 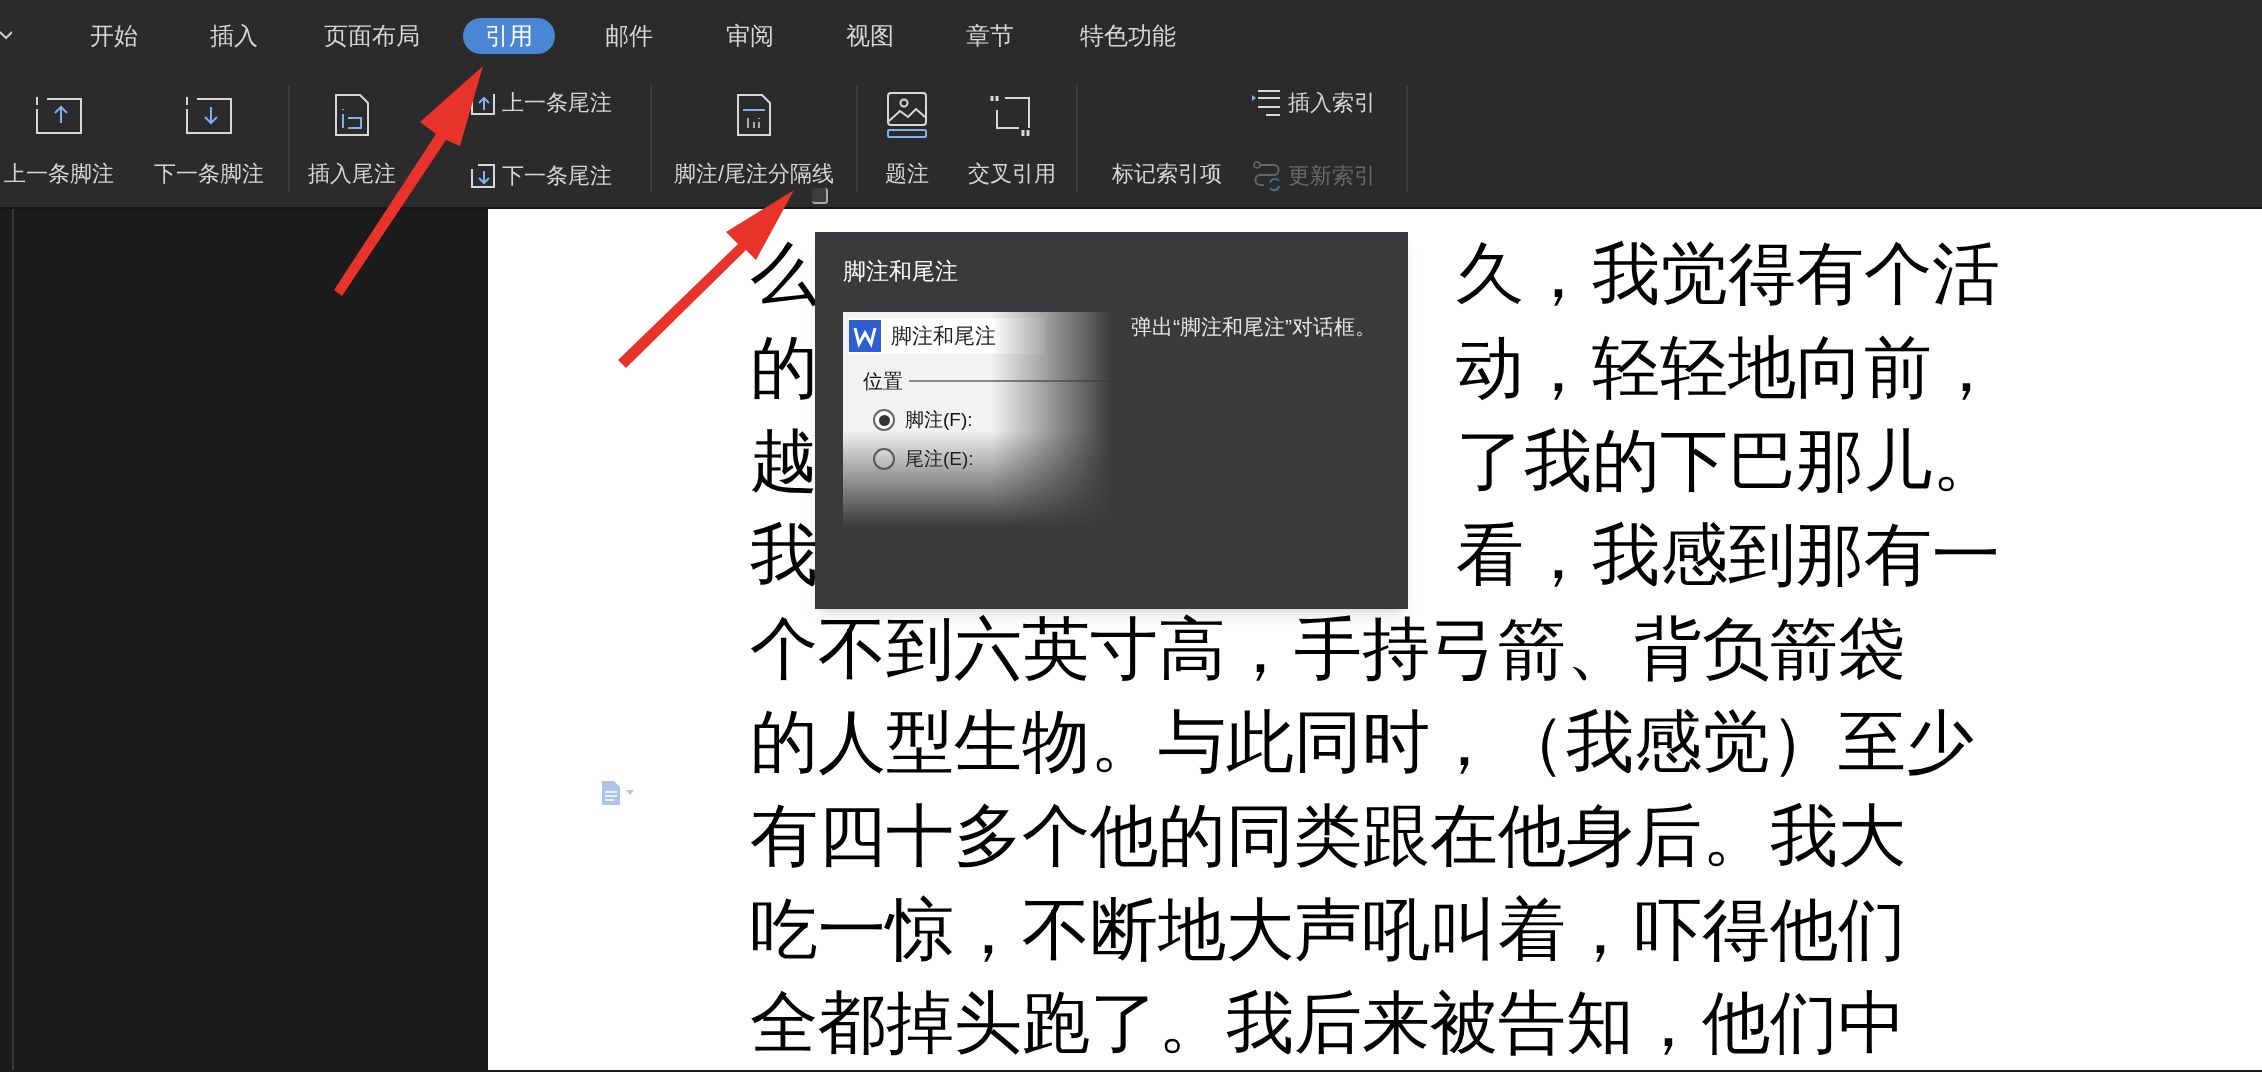 What do you see at coordinates (1728, 273) in the screenshot?
I see `document-text: 久，我觉得有个活` at bounding box center [1728, 273].